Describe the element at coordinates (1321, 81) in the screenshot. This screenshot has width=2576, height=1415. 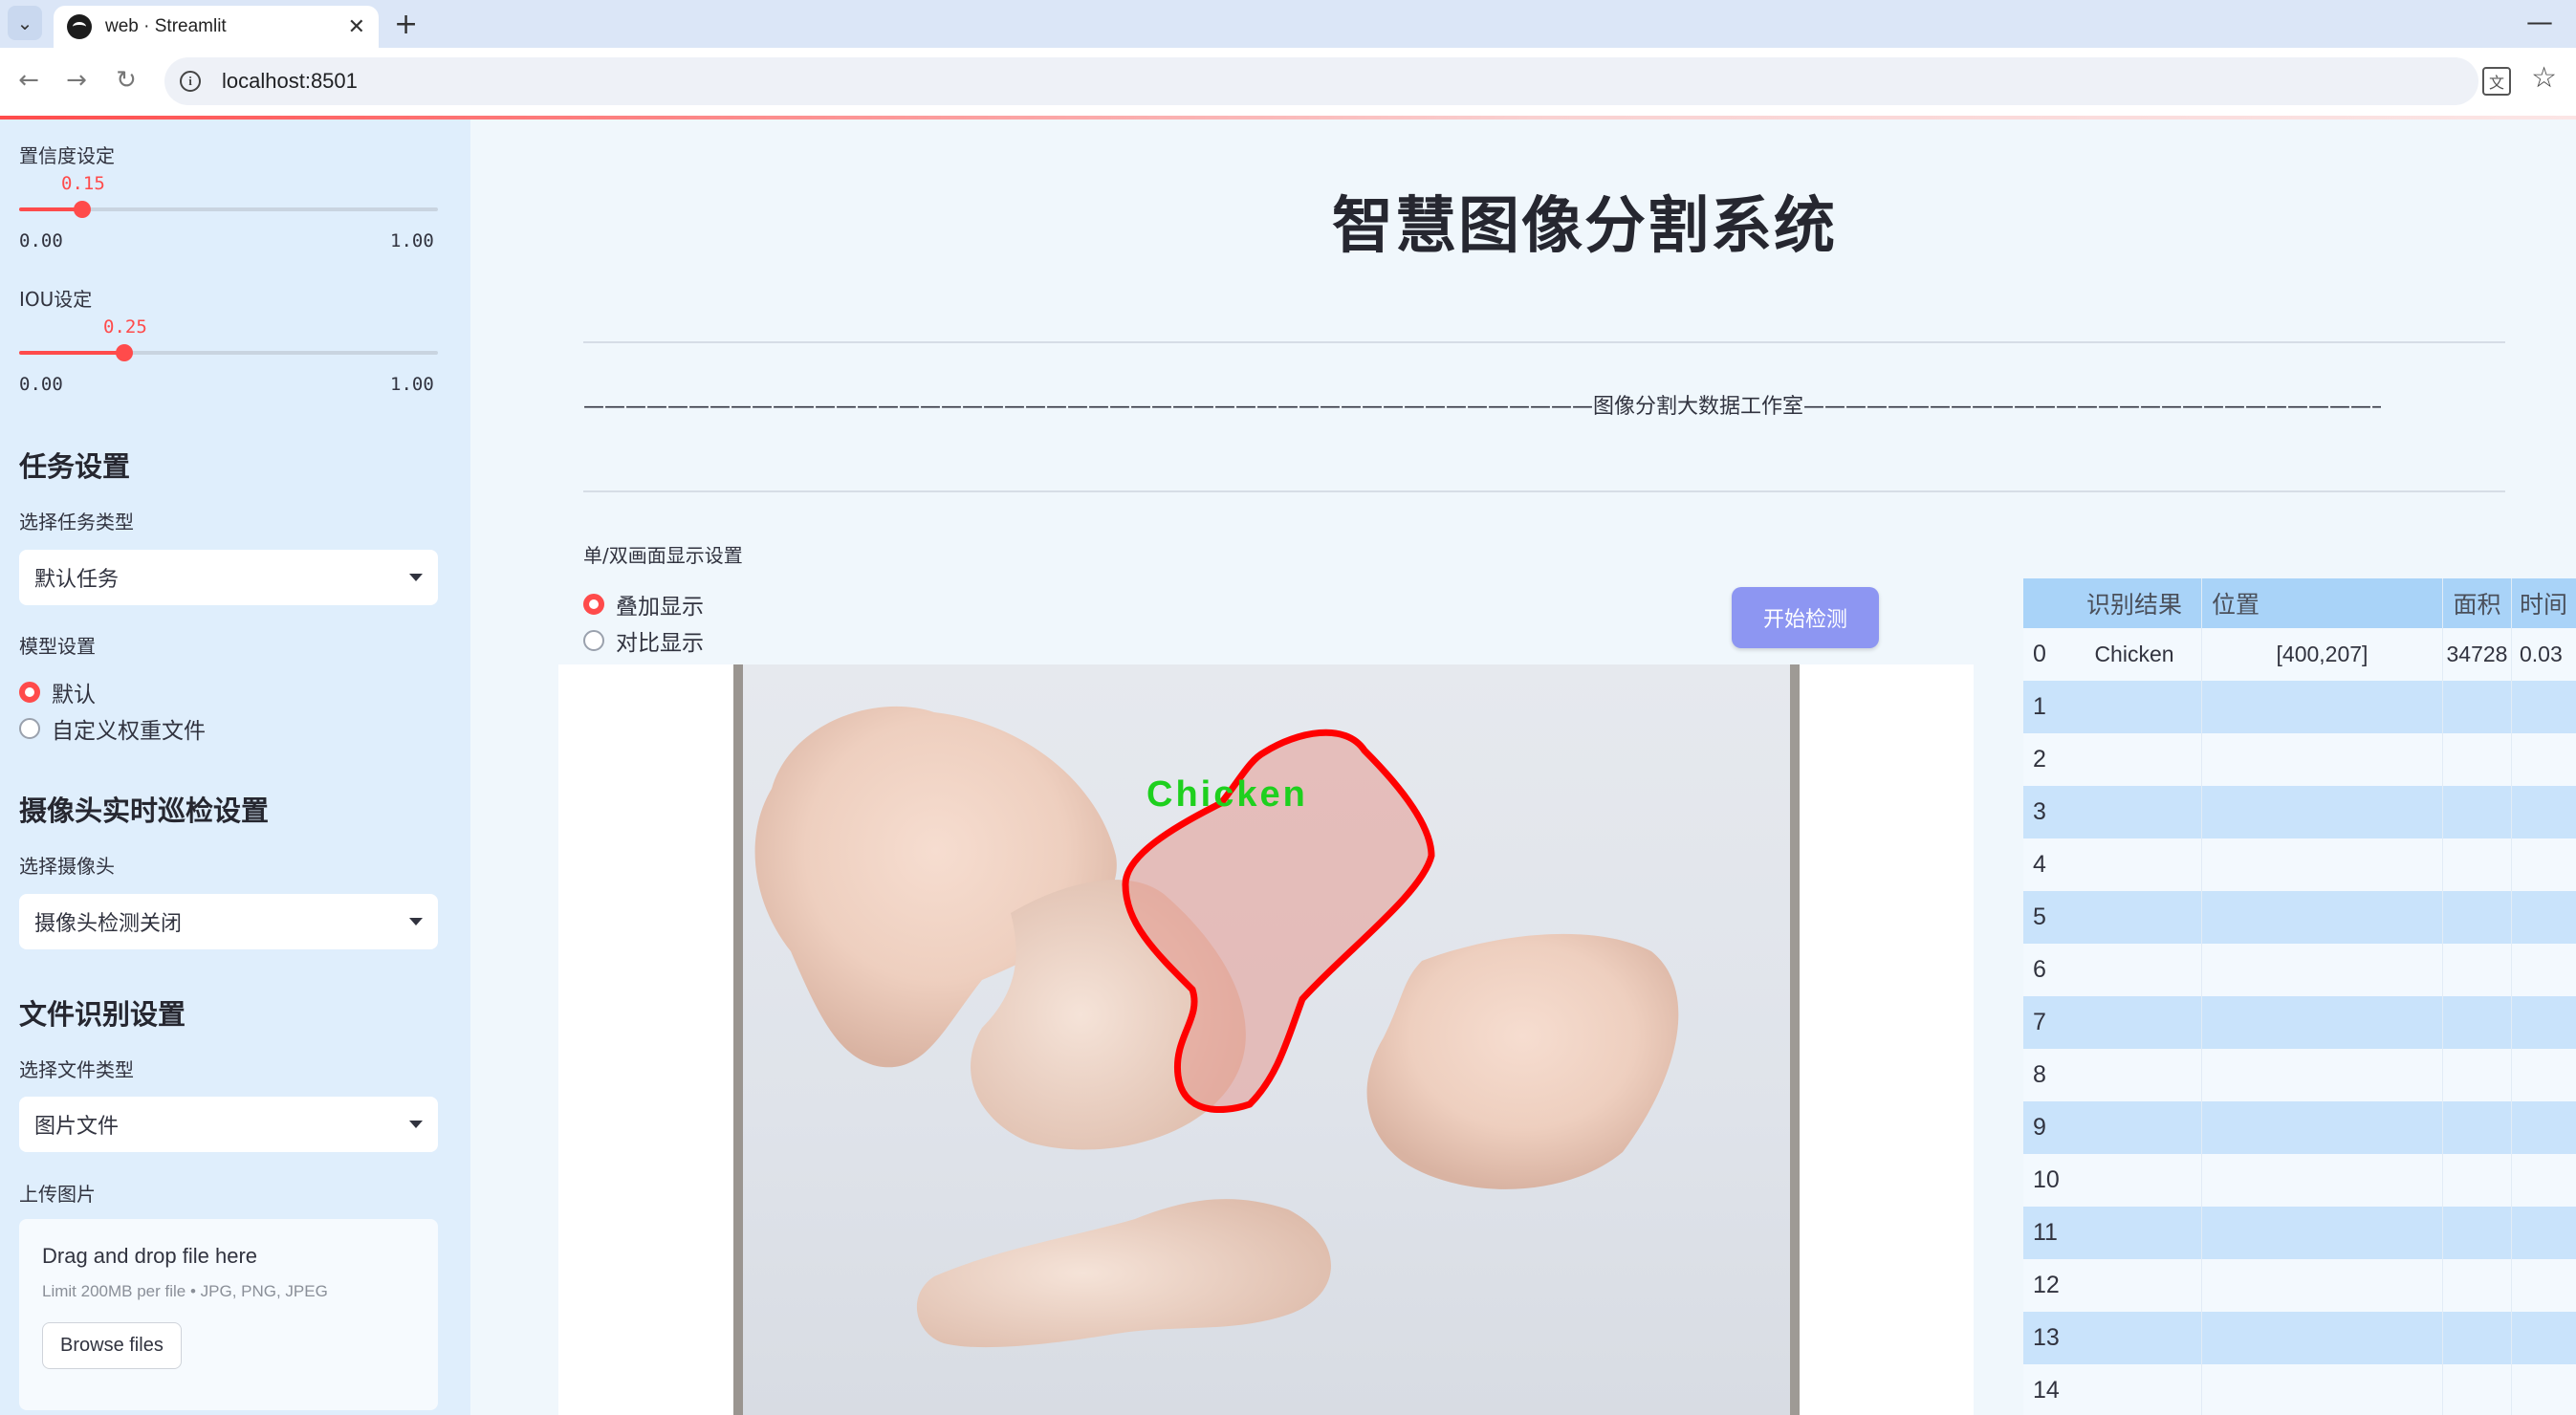
I see `url-input: i localhost:8501` at that location.